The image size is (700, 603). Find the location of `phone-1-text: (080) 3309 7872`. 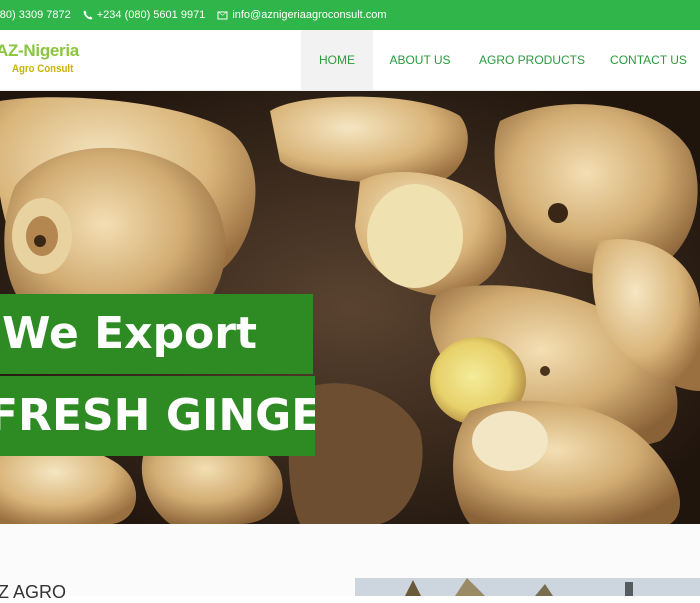

phone-1-text: (080) 3309 7872 is located at coordinates (35, 15).